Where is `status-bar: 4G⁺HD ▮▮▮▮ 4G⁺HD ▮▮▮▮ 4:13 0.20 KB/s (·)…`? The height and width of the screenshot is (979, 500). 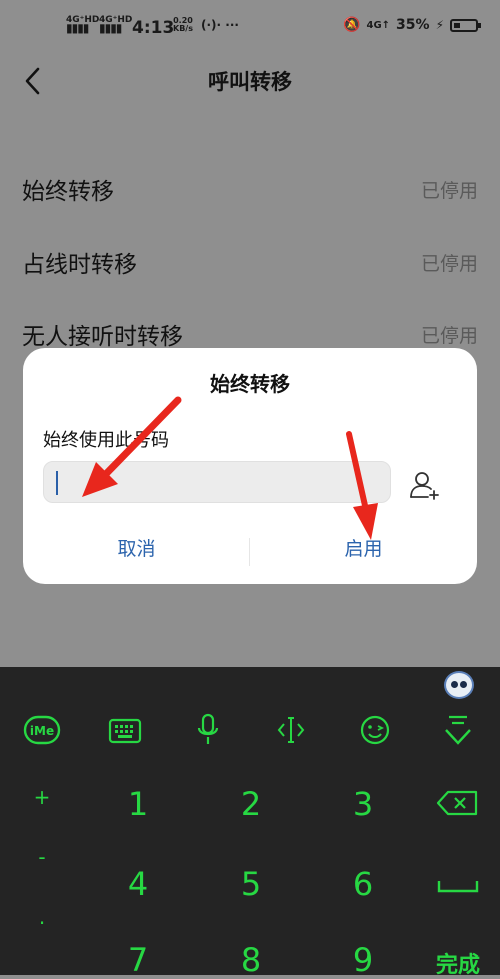 status-bar: 4G⁺HD ▮▮▮▮ 4G⁺HD ▮▮▮▮ 4:13 0.20 KB/s (·)… is located at coordinates (250, 28).